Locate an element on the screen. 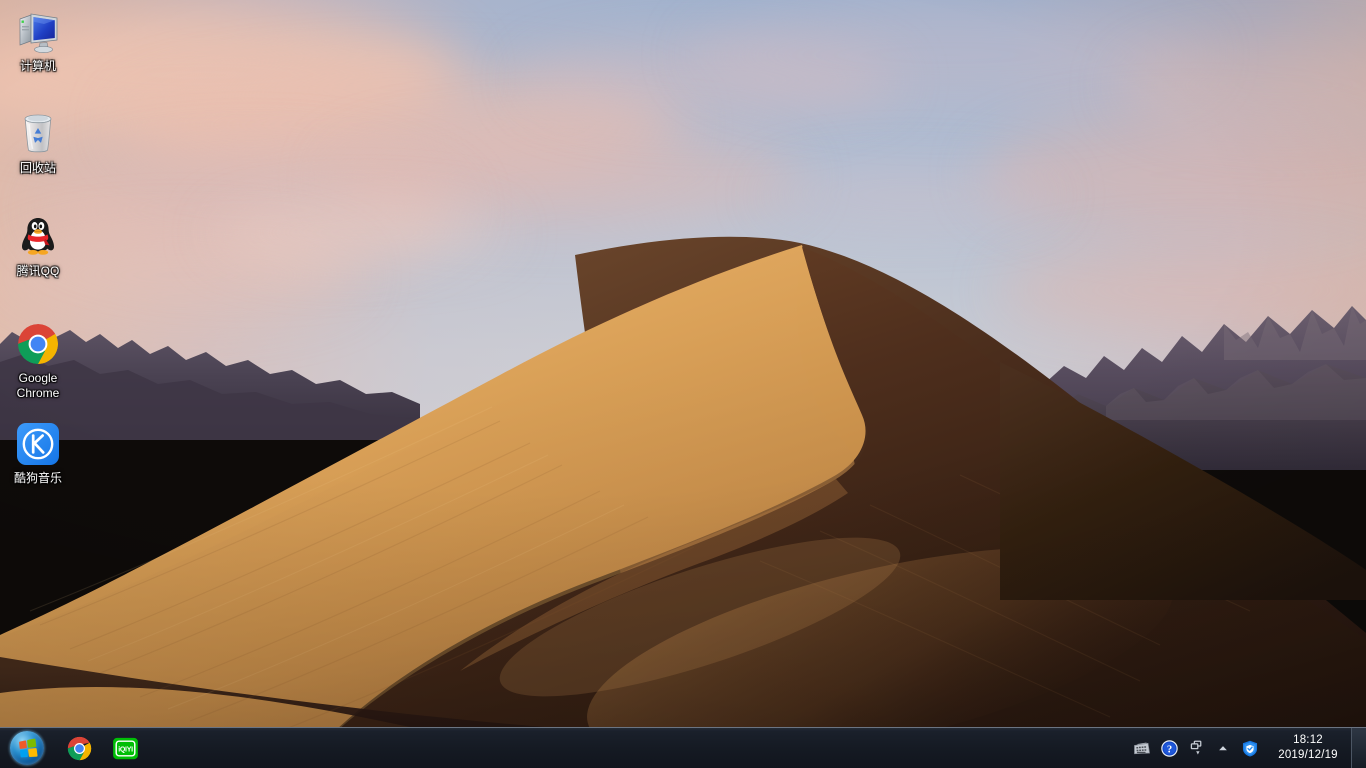 This screenshot has height=768, width=1366. windows-orb-icon is located at coordinates (27, 748).